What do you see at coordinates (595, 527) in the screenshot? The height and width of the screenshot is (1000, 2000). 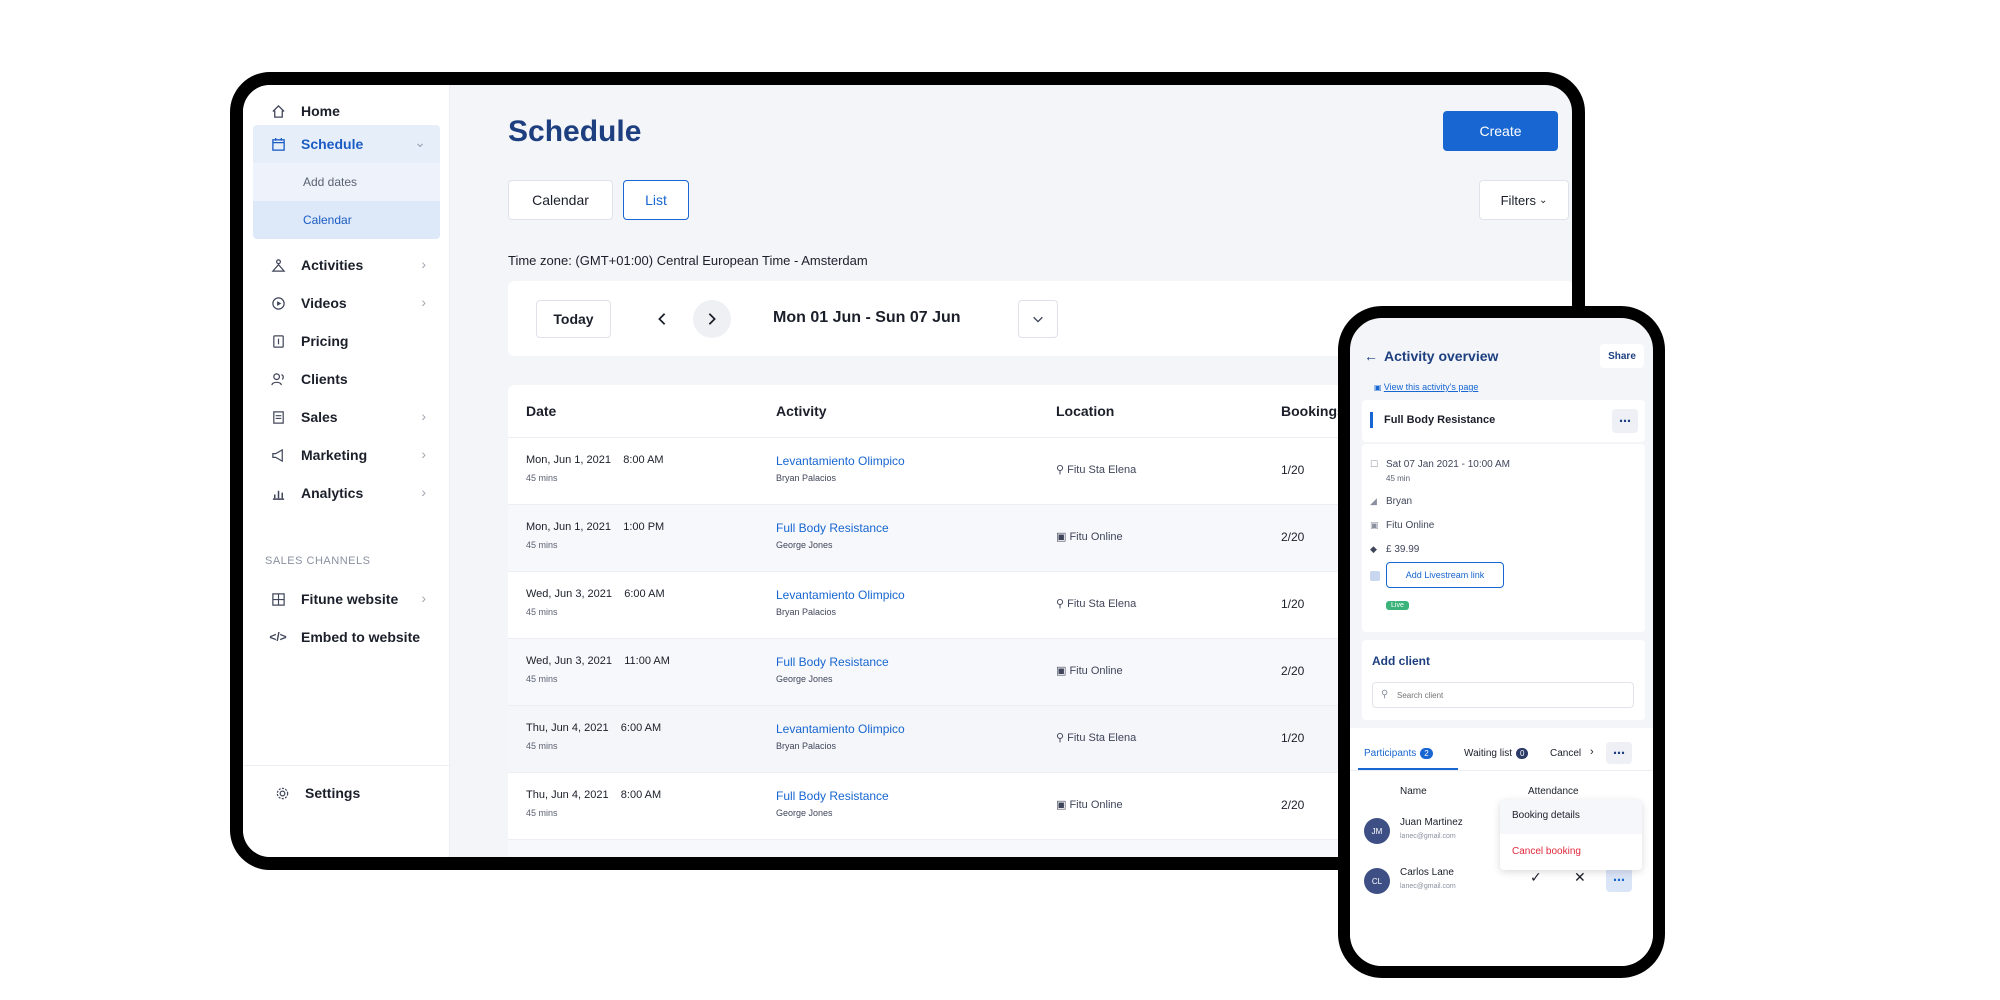 I see `row-date: Mon, Jun 1, 2021 1:00 PM` at bounding box center [595, 527].